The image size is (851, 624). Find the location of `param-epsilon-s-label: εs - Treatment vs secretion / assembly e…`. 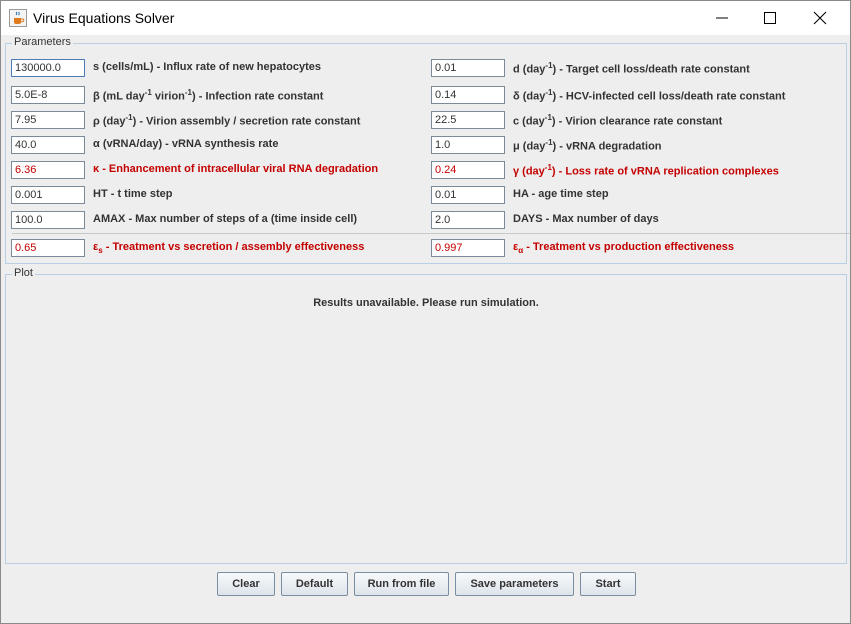

param-epsilon-s-label: εs - Treatment vs secretion / assembly e… is located at coordinates (229, 248).